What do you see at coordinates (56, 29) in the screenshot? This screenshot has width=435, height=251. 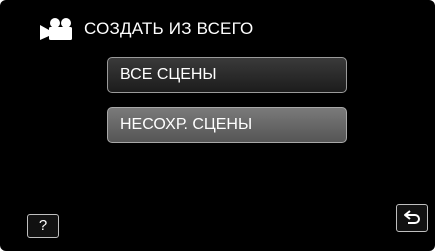 I see `video-camera-icon` at bounding box center [56, 29].